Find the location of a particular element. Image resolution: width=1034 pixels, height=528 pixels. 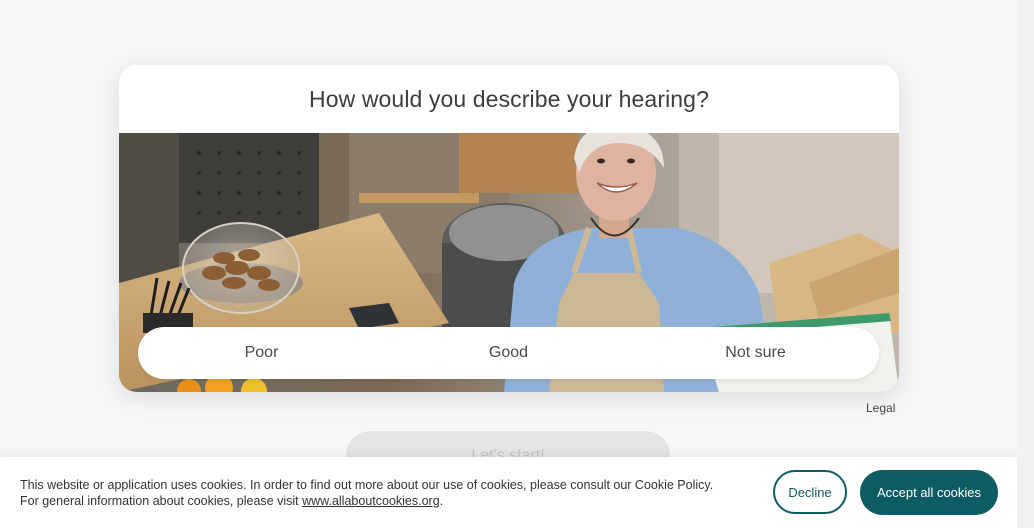

cookie-message-end: . is located at coordinates (441, 501).